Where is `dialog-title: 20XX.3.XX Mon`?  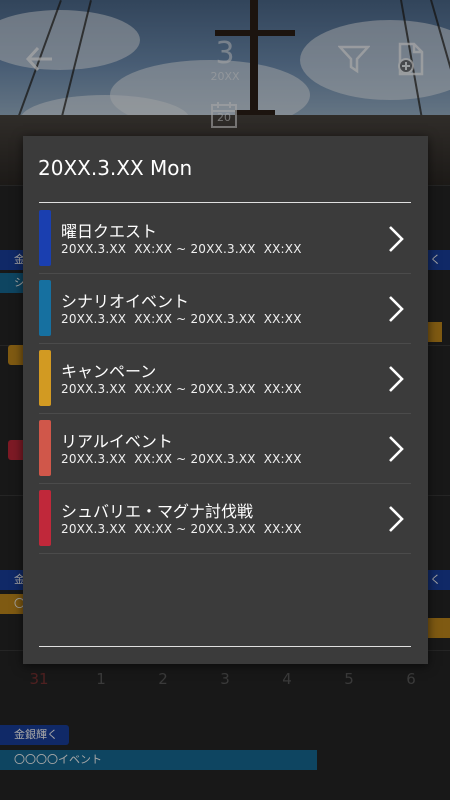 dialog-title: 20XX.3.XX Mon is located at coordinates (115, 168).